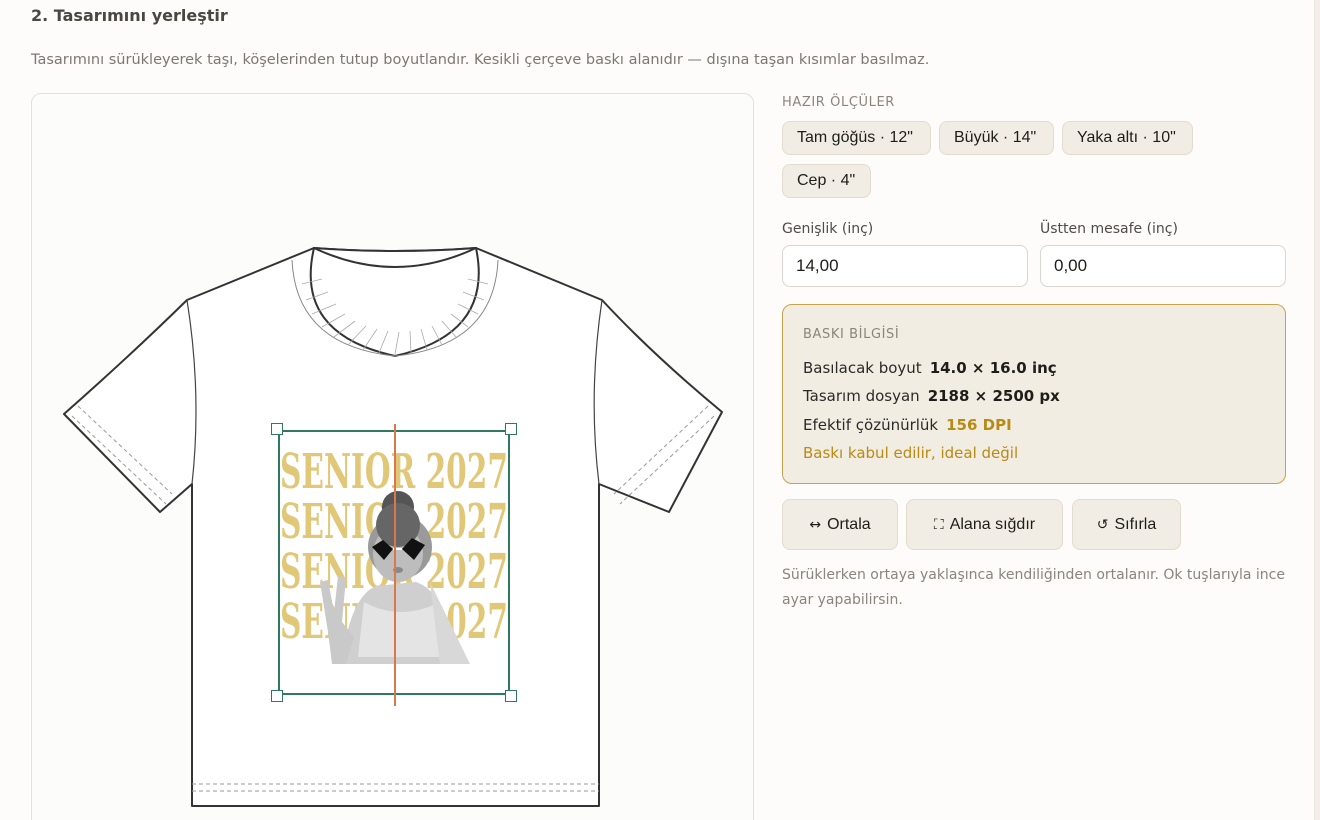 The image size is (1320, 820). What do you see at coordinates (1102, 524) in the screenshot?
I see `reset-icon: ↺` at bounding box center [1102, 524].